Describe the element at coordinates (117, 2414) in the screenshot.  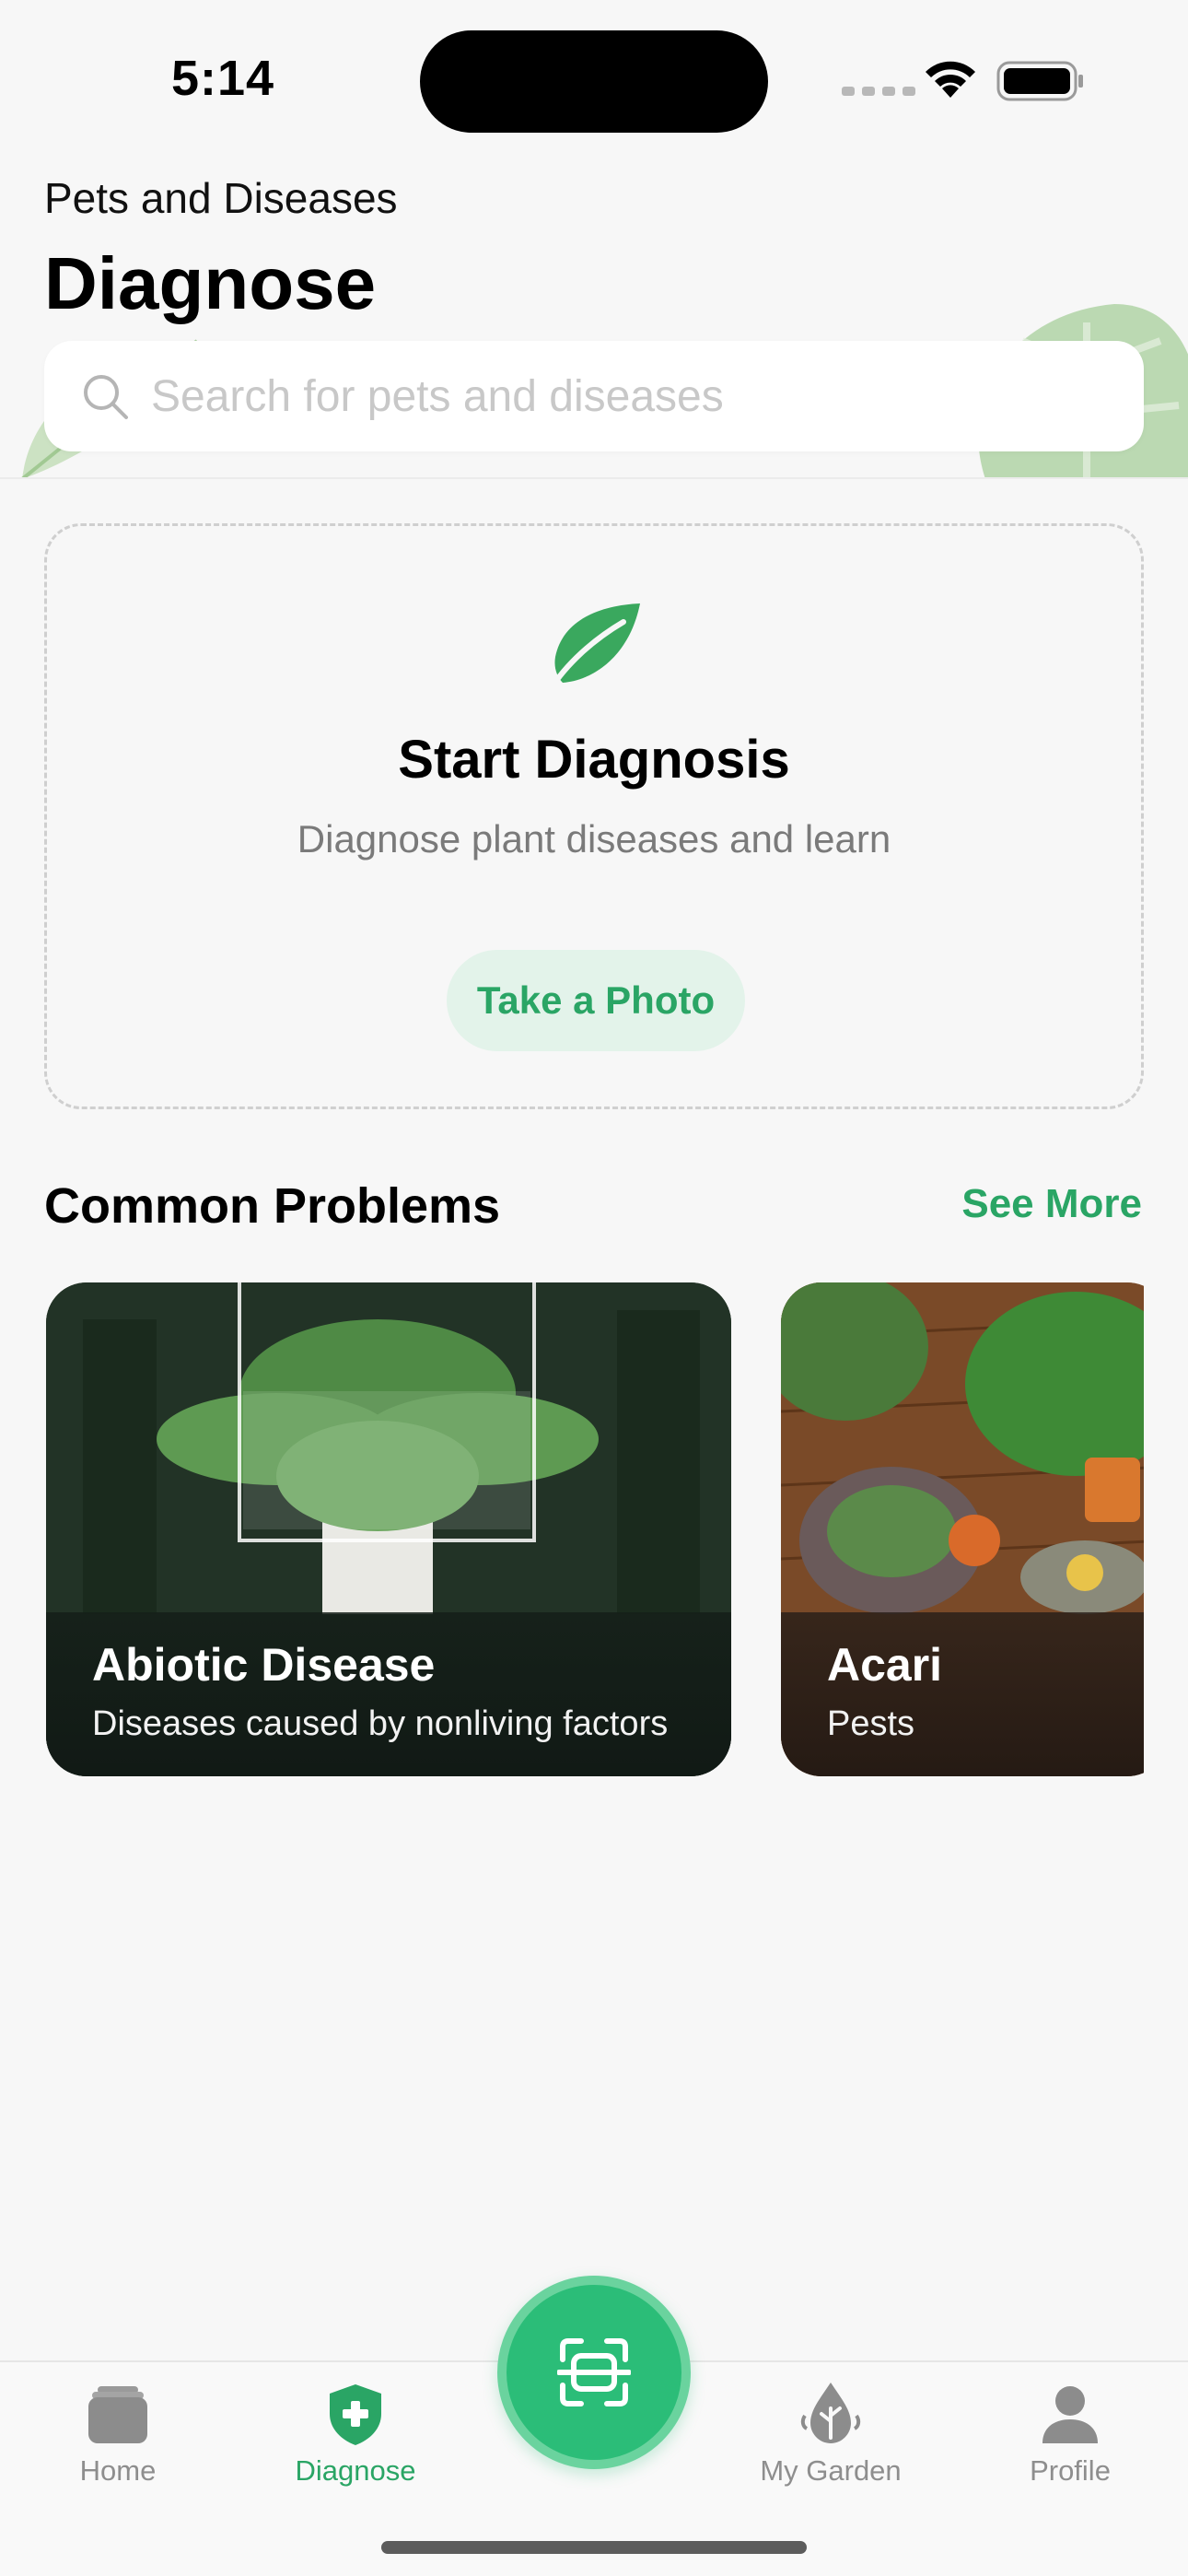
I see `home-icon` at that location.